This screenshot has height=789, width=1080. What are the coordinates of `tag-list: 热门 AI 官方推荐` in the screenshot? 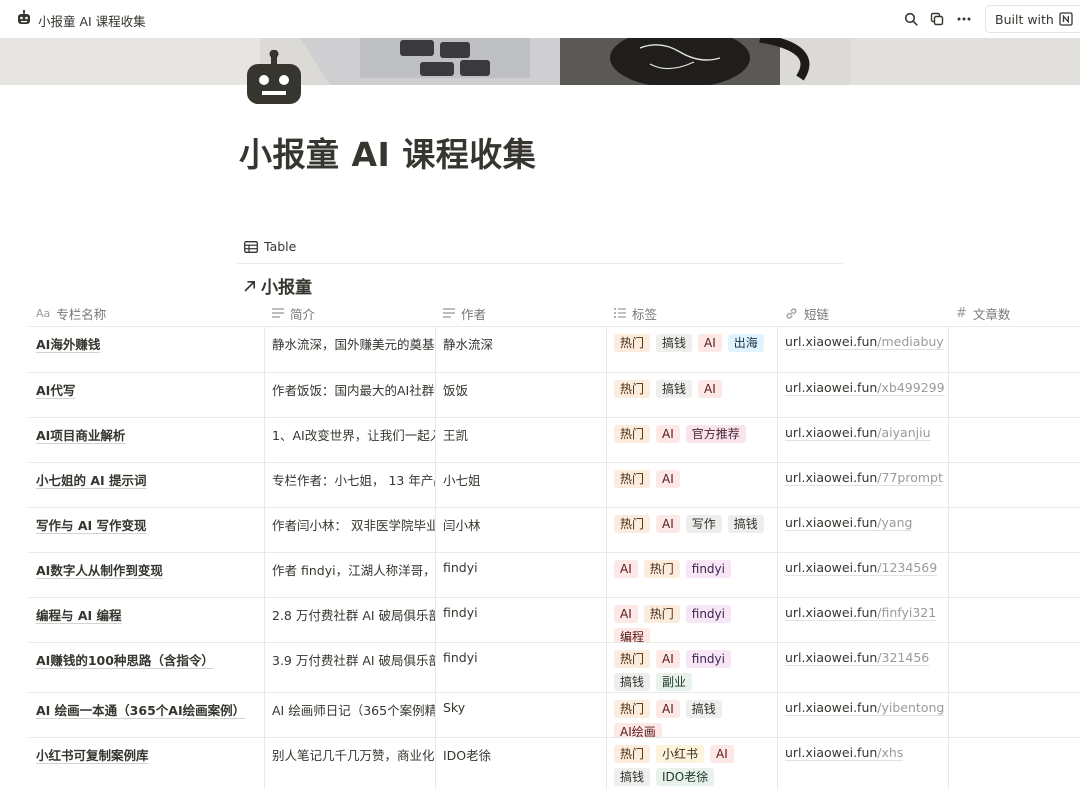 It's located at (692, 434).